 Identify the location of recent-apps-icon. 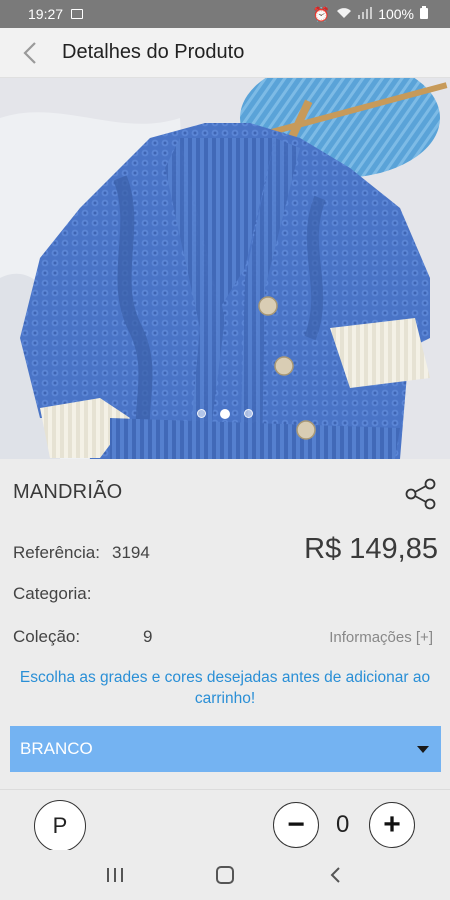
(115, 875).